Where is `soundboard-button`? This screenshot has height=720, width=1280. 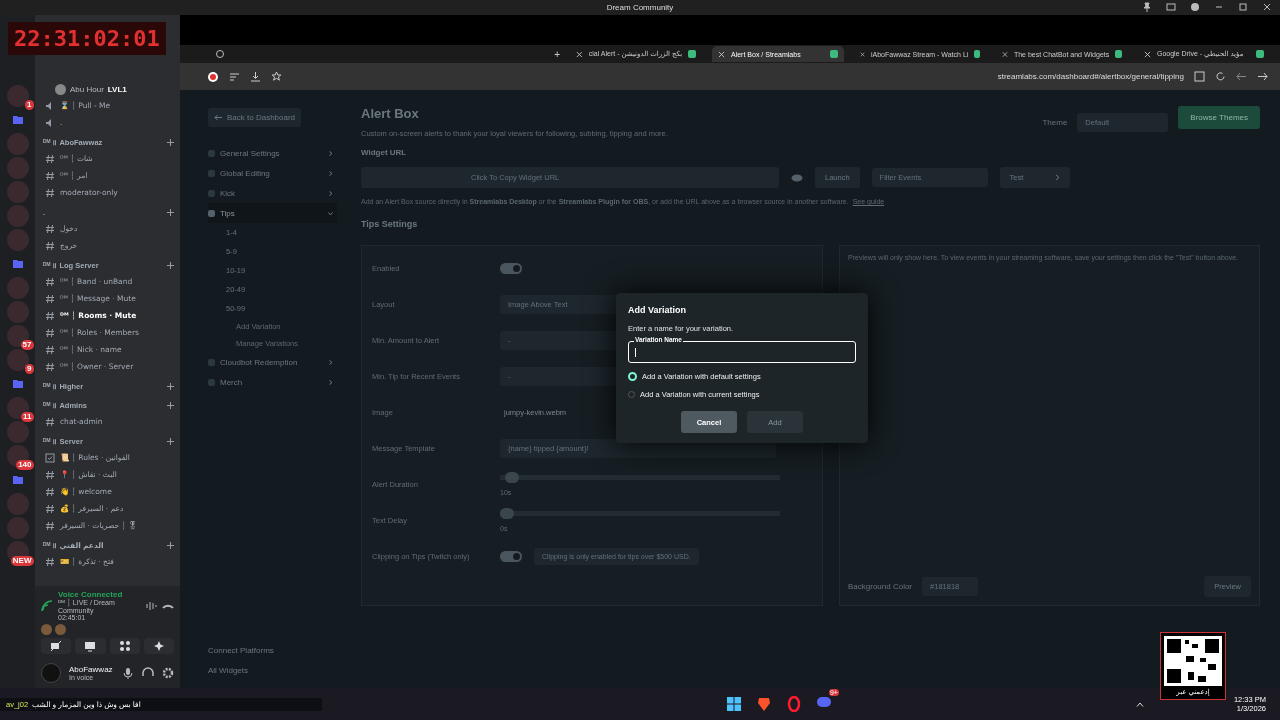 soundboard-button is located at coordinates (158, 646).